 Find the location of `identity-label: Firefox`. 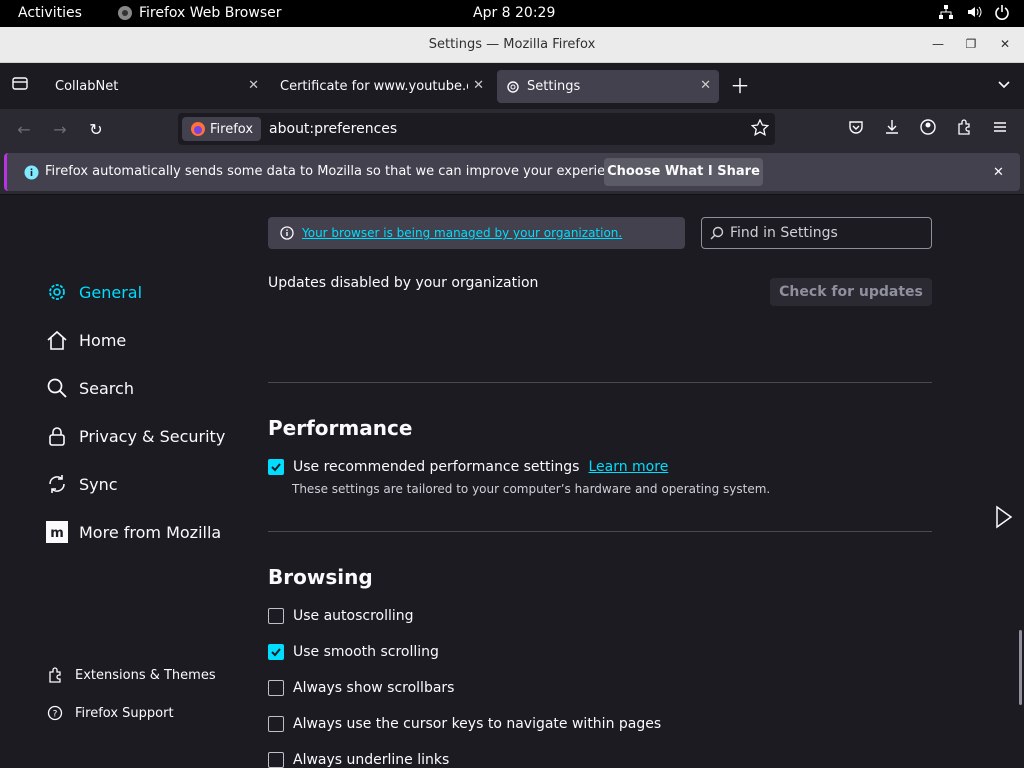

identity-label: Firefox is located at coordinates (232, 129).